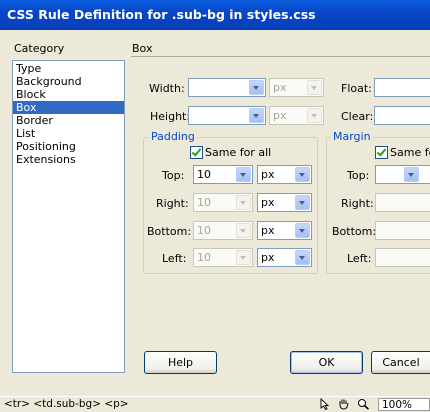  I want to click on margin-left-combo, so click(402, 257).